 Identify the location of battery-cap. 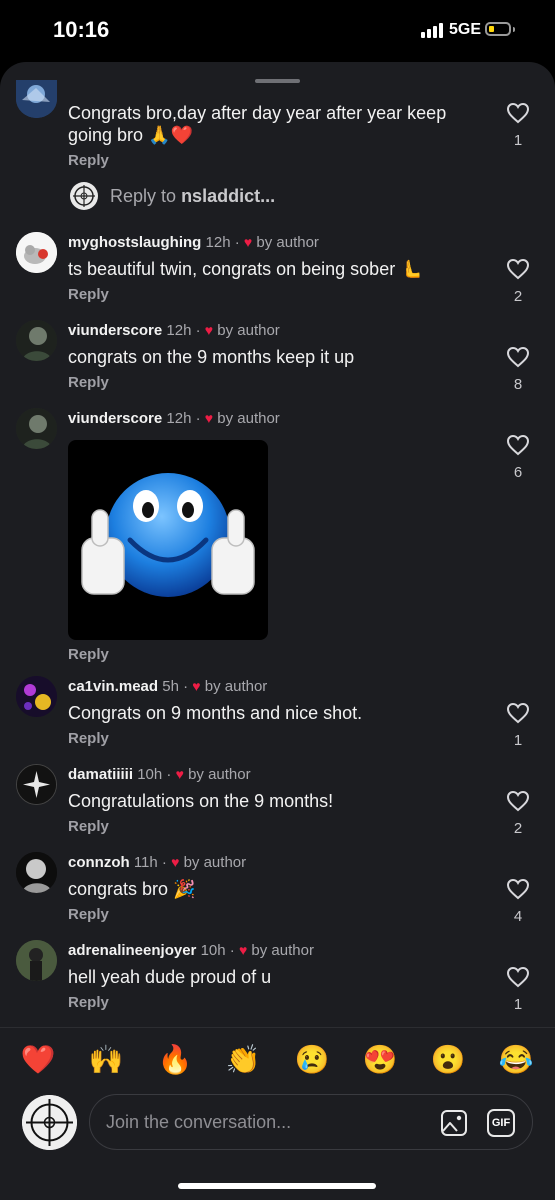
(514, 29).